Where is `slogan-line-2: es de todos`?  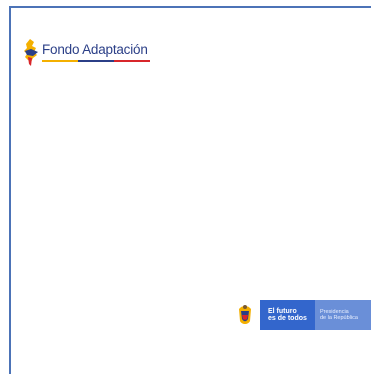 slogan-line-2: es de todos is located at coordinates (287, 318).